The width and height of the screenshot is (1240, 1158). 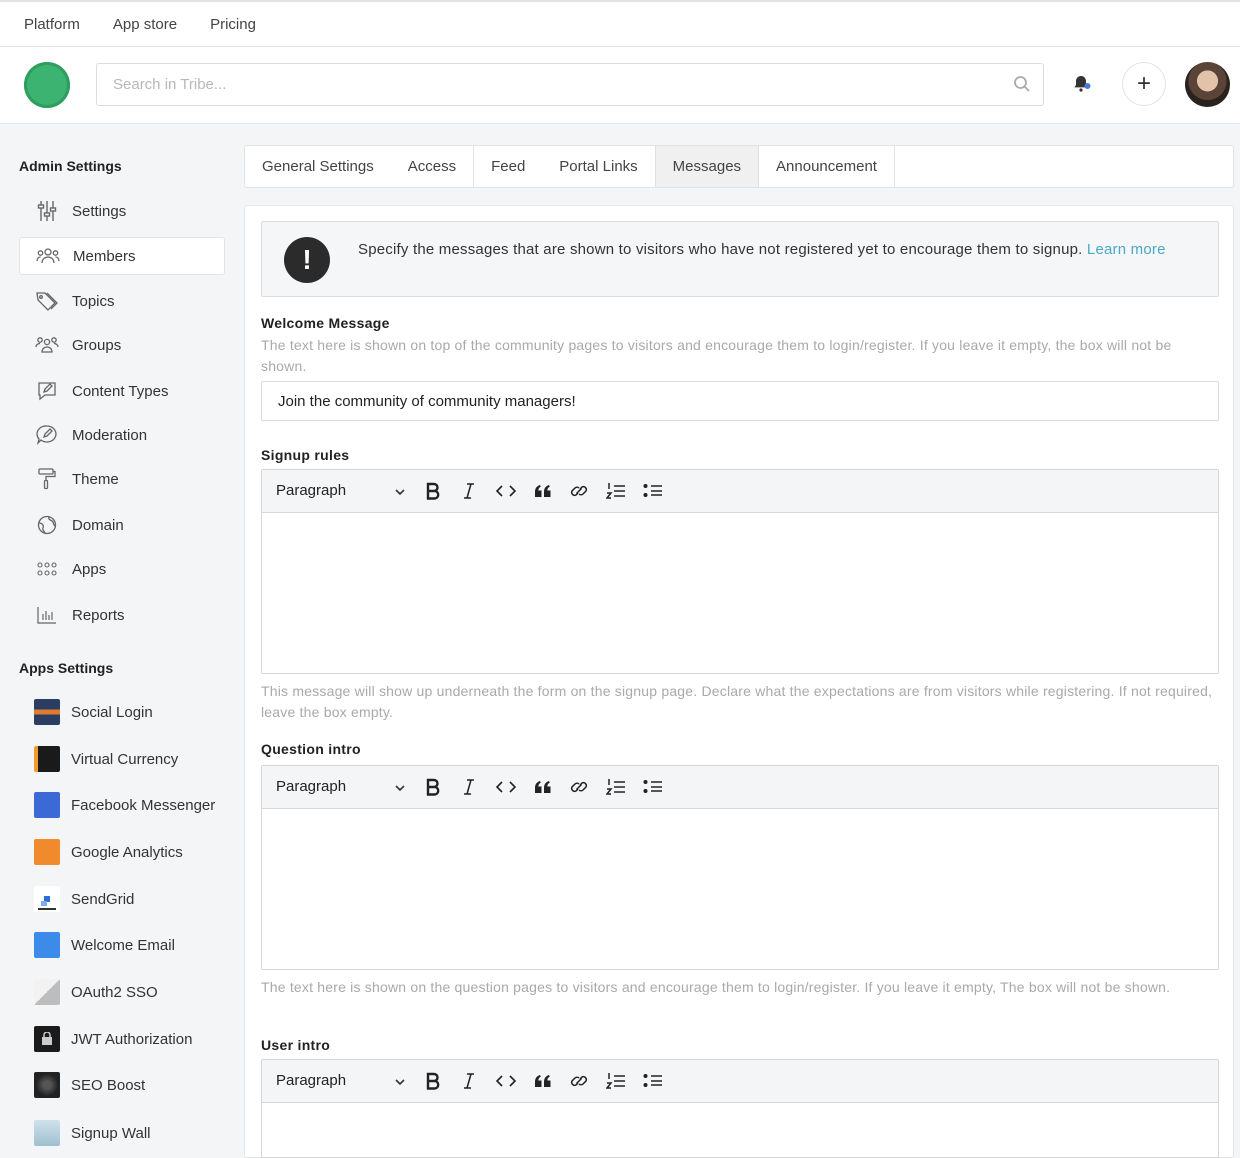 I want to click on edit-icon, so click(x=47, y=391).